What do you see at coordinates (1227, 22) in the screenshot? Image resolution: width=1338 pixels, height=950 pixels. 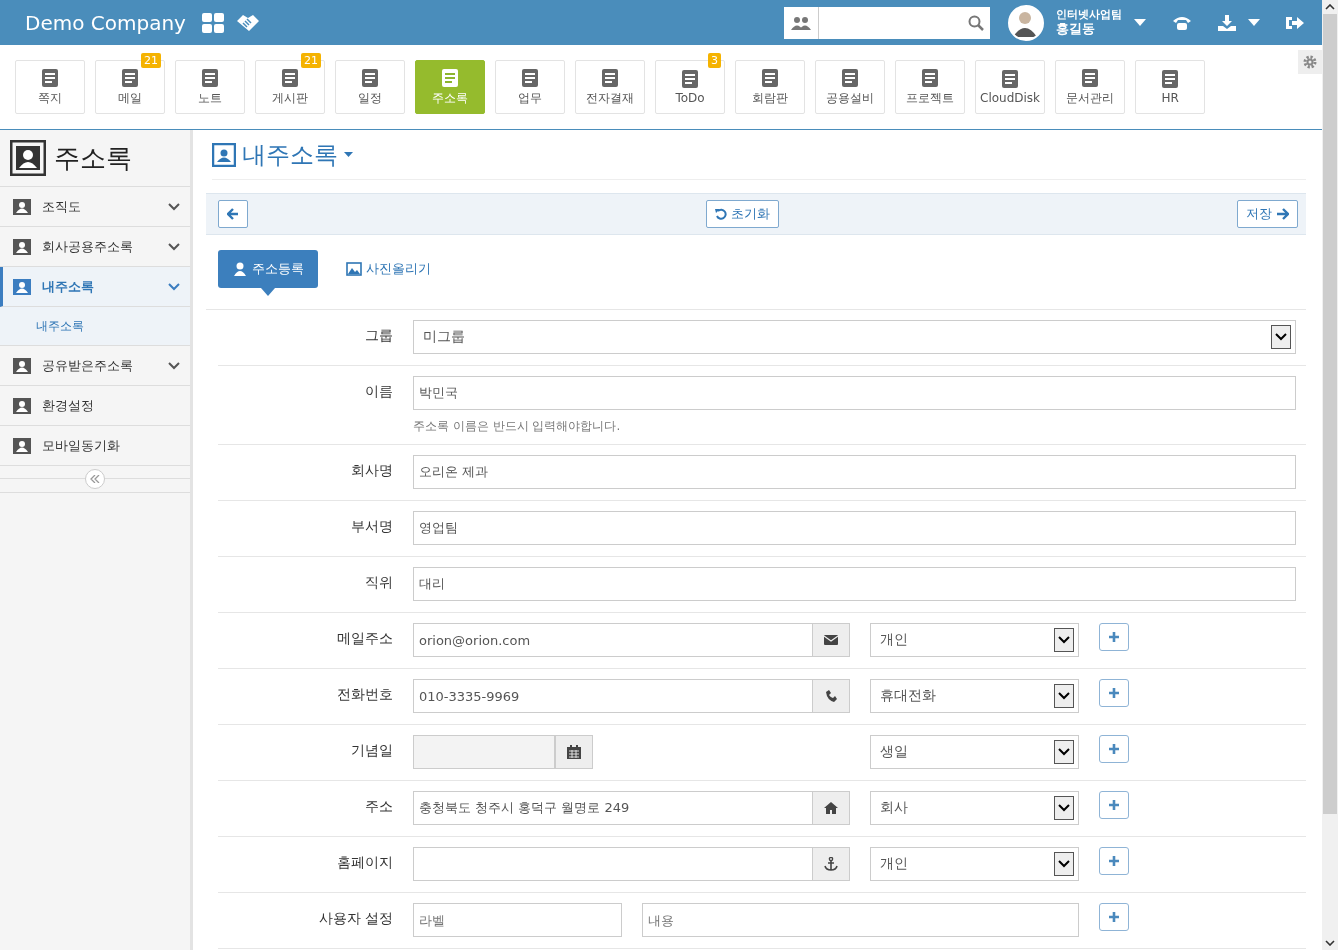 I see `download-icon` at bounding box center [1227, 22].